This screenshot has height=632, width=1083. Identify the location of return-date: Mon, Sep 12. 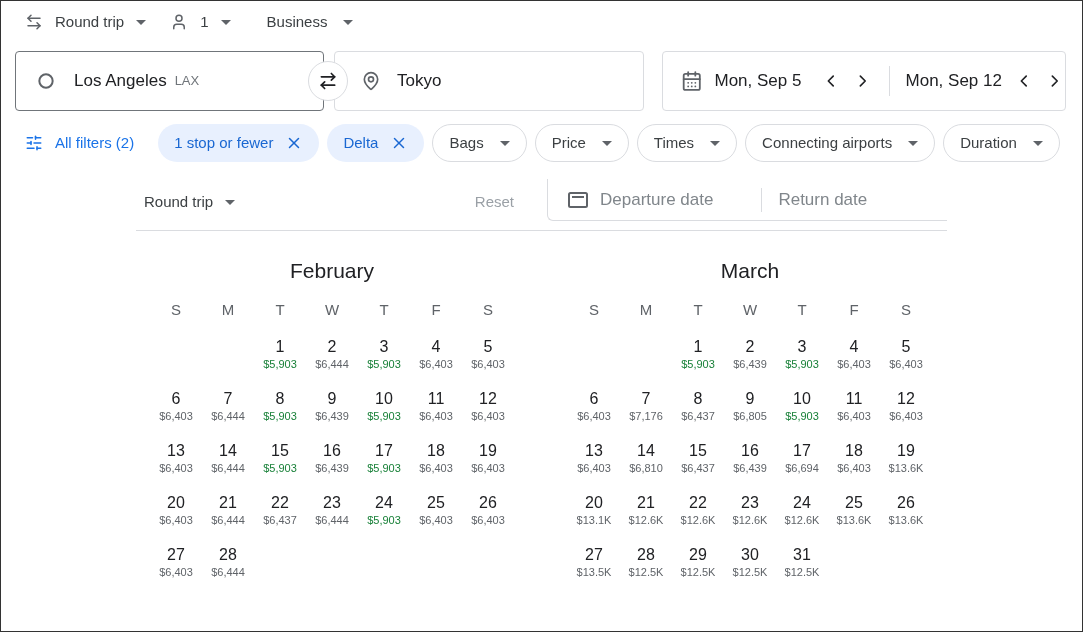
(953, 81).